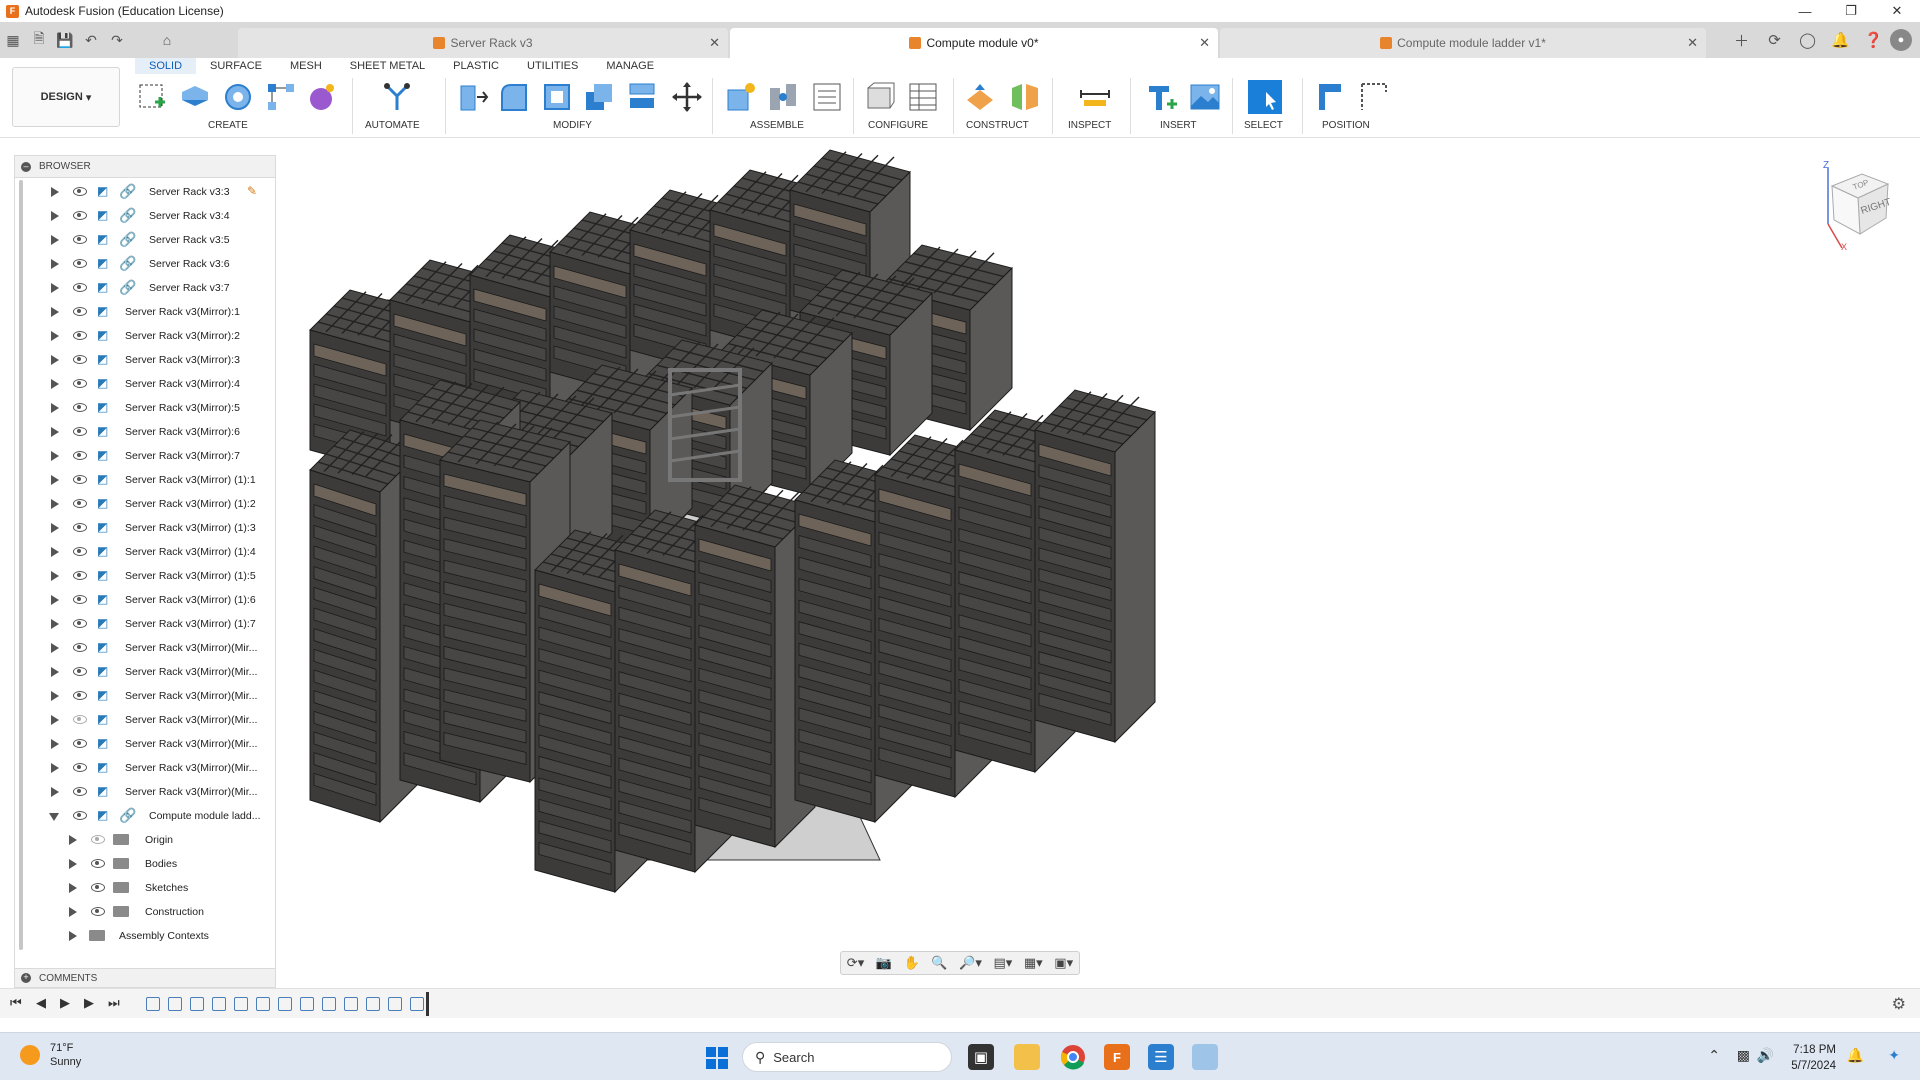 Image resolution: width=1920 pixels, height=1080 pixels. What do you see at coordinates (26, 166) in the screenshot?
I see `collapse-browser-icon: –` at bounding box center [26, 166].